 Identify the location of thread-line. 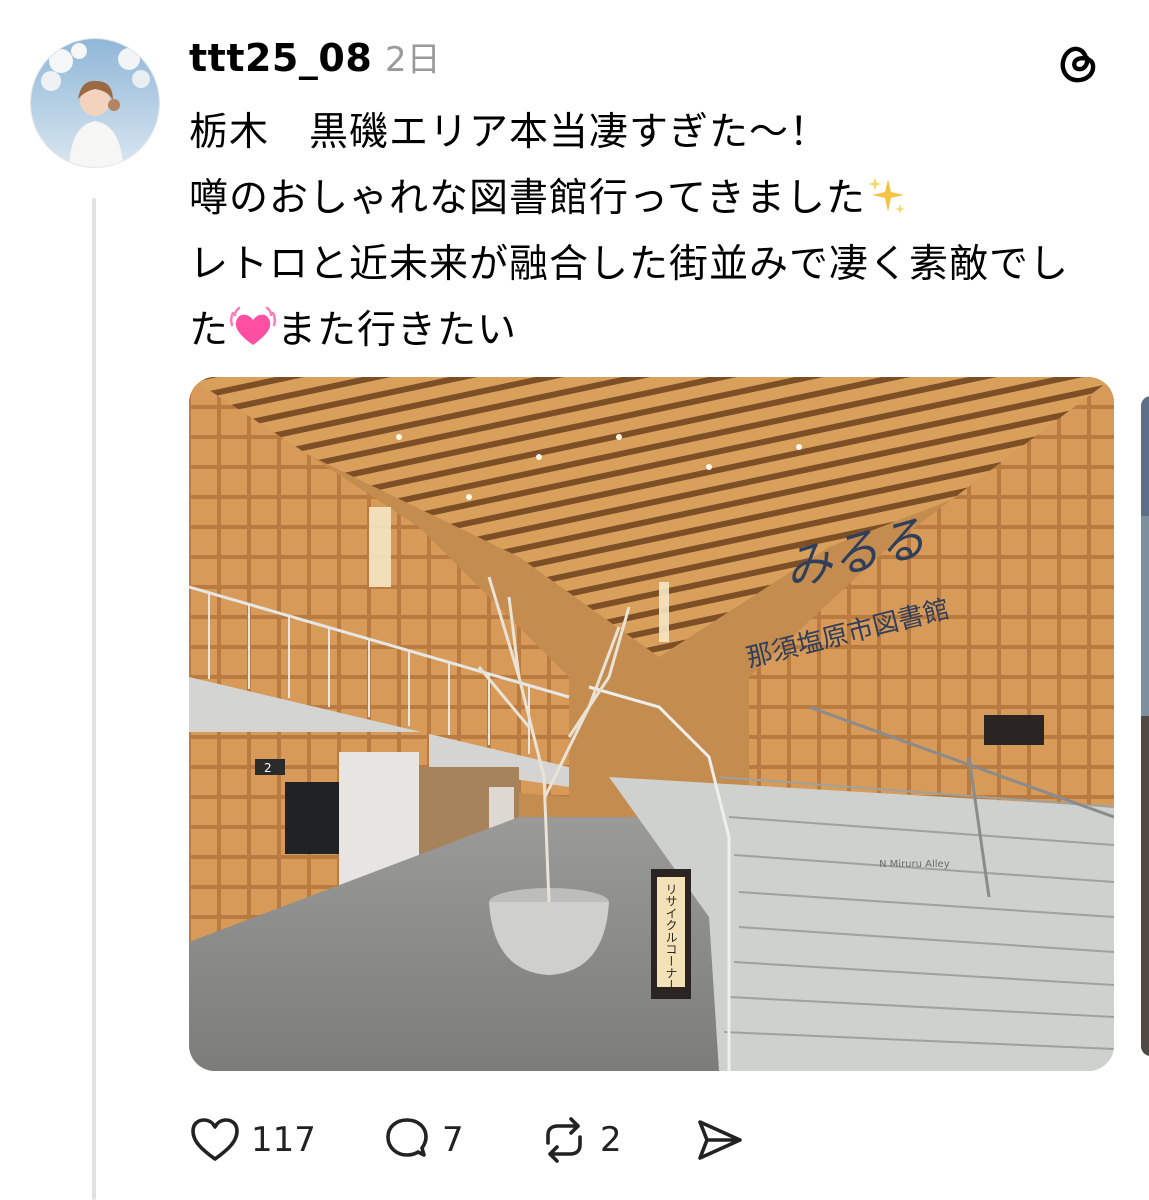
(94, 699).